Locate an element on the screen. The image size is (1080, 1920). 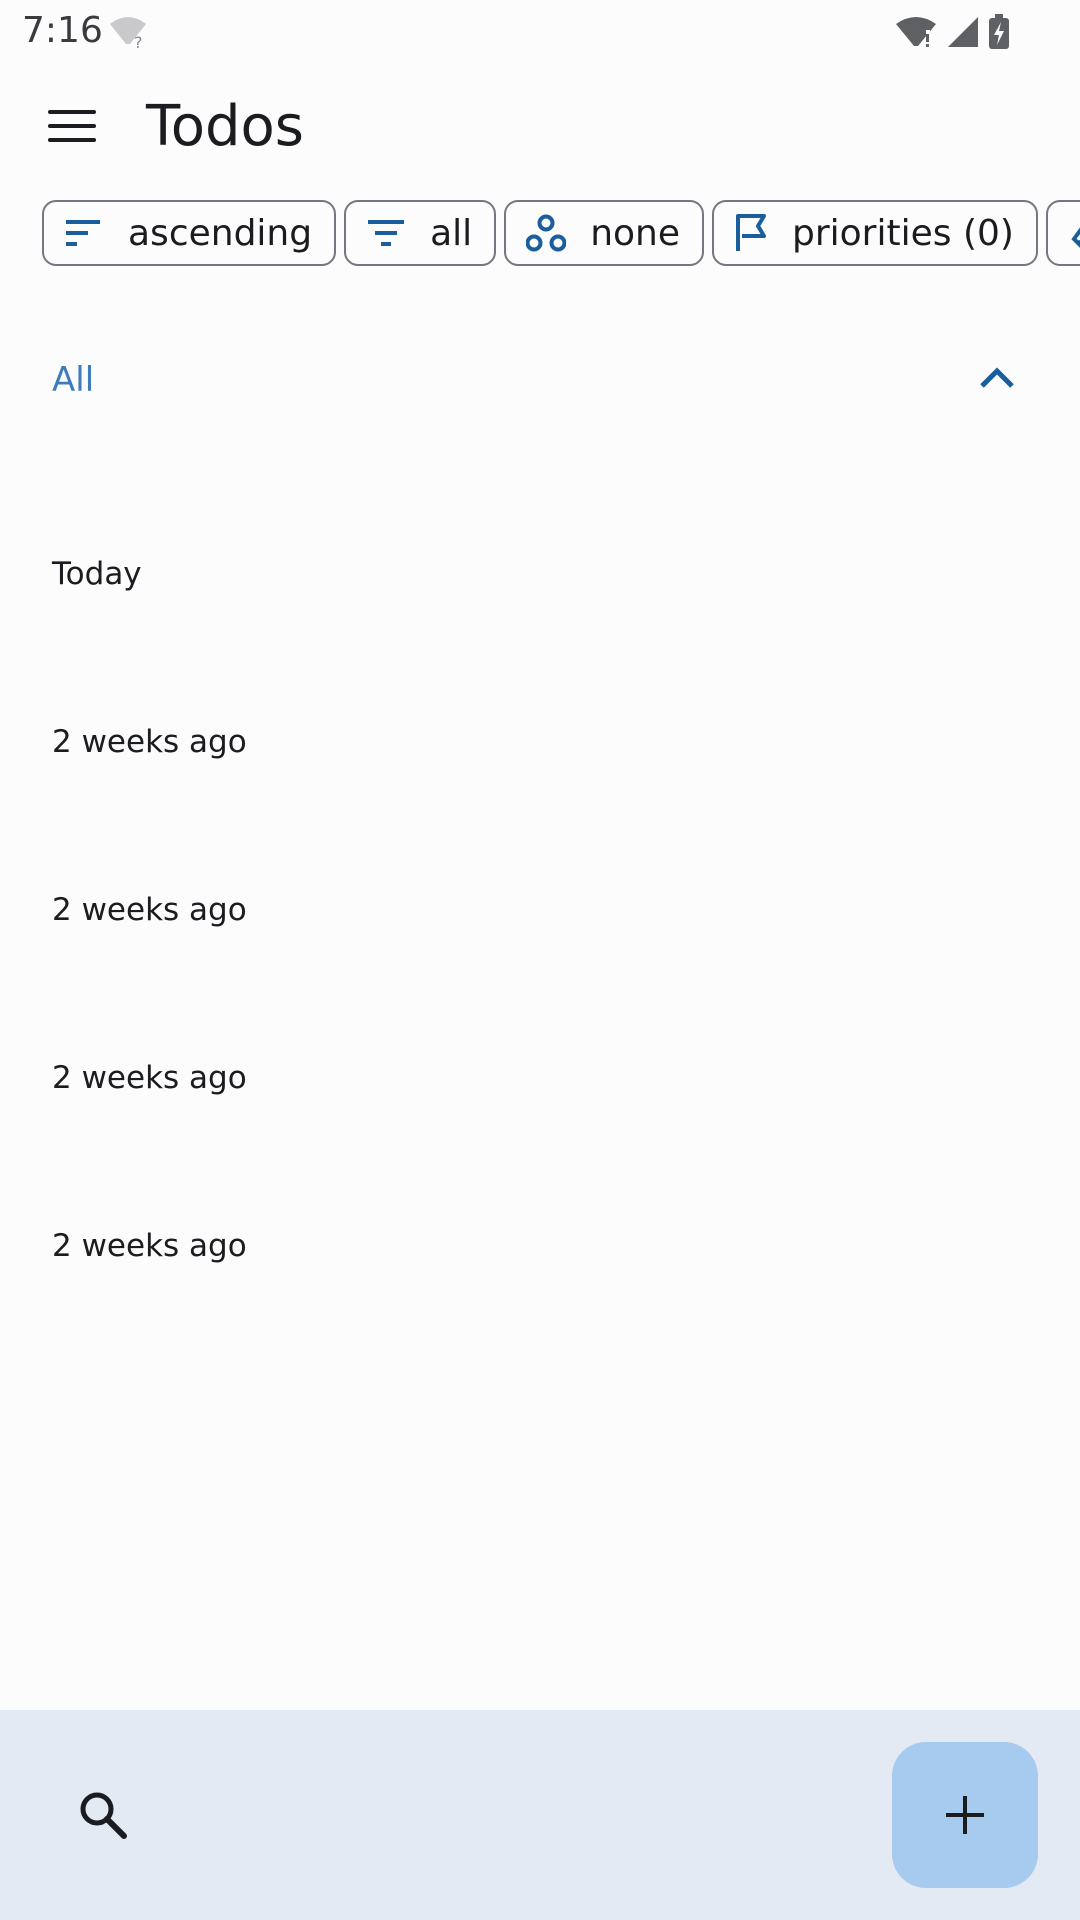
flag-icon is located at coordinates (751, 232).